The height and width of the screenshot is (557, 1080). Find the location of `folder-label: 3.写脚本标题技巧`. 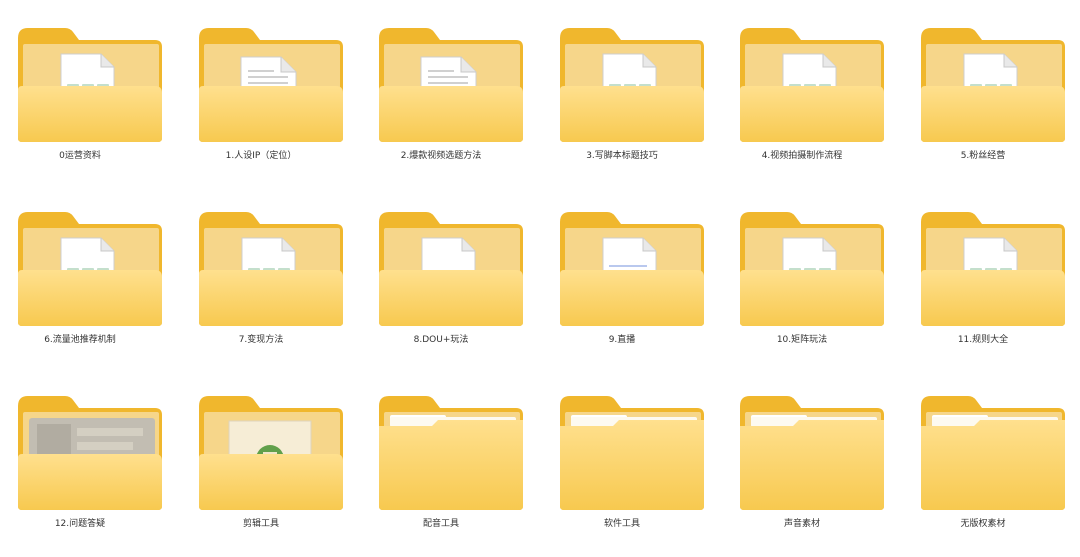

folder-label: 3.写脚本标题技巧 is located at coordinates (622, 156).